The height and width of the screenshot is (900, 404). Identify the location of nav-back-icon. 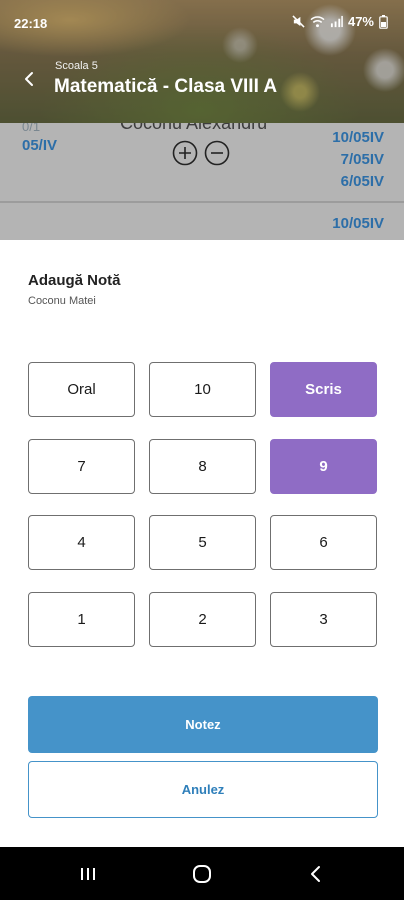
(315, 874).